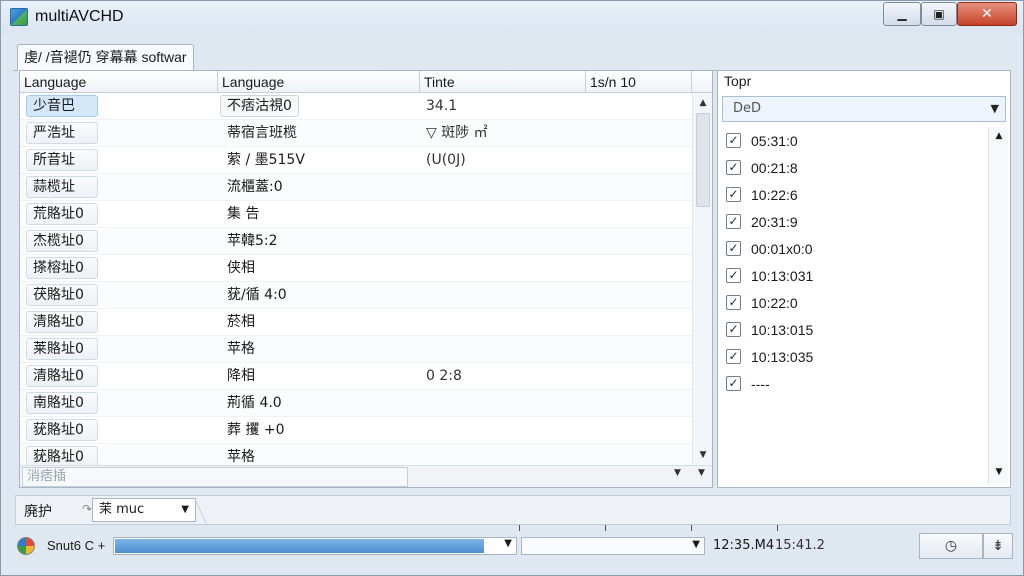  Describe the element at coordinates (998, 306) in the screenshot. I see `list-scrollbar: ▲ ▼` at that location.